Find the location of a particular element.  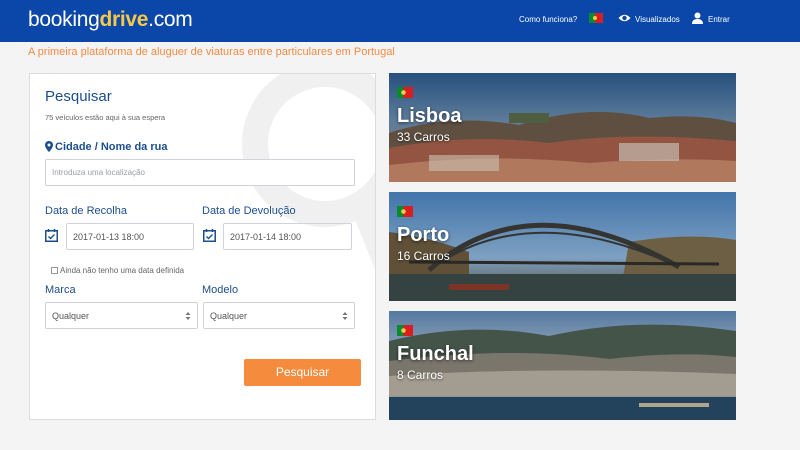

eye-icon is located at coordinates (624, 18).